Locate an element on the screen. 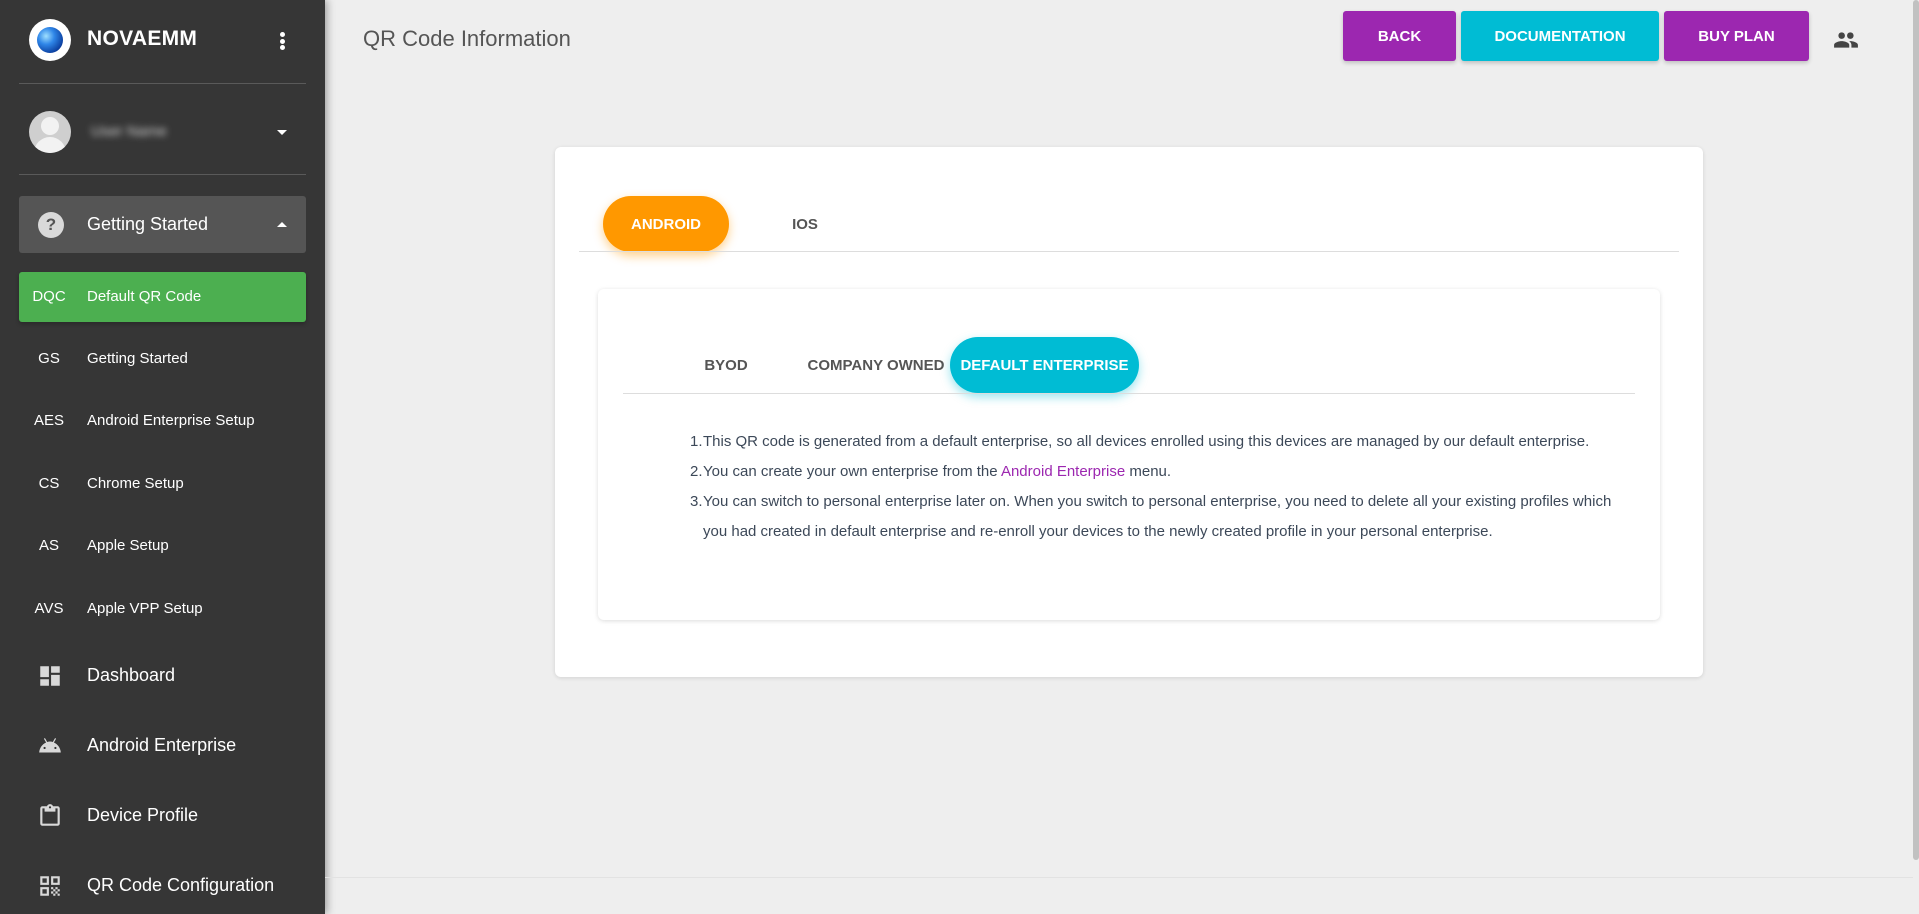  clipboard-icon is located at coordinates (50, 815).